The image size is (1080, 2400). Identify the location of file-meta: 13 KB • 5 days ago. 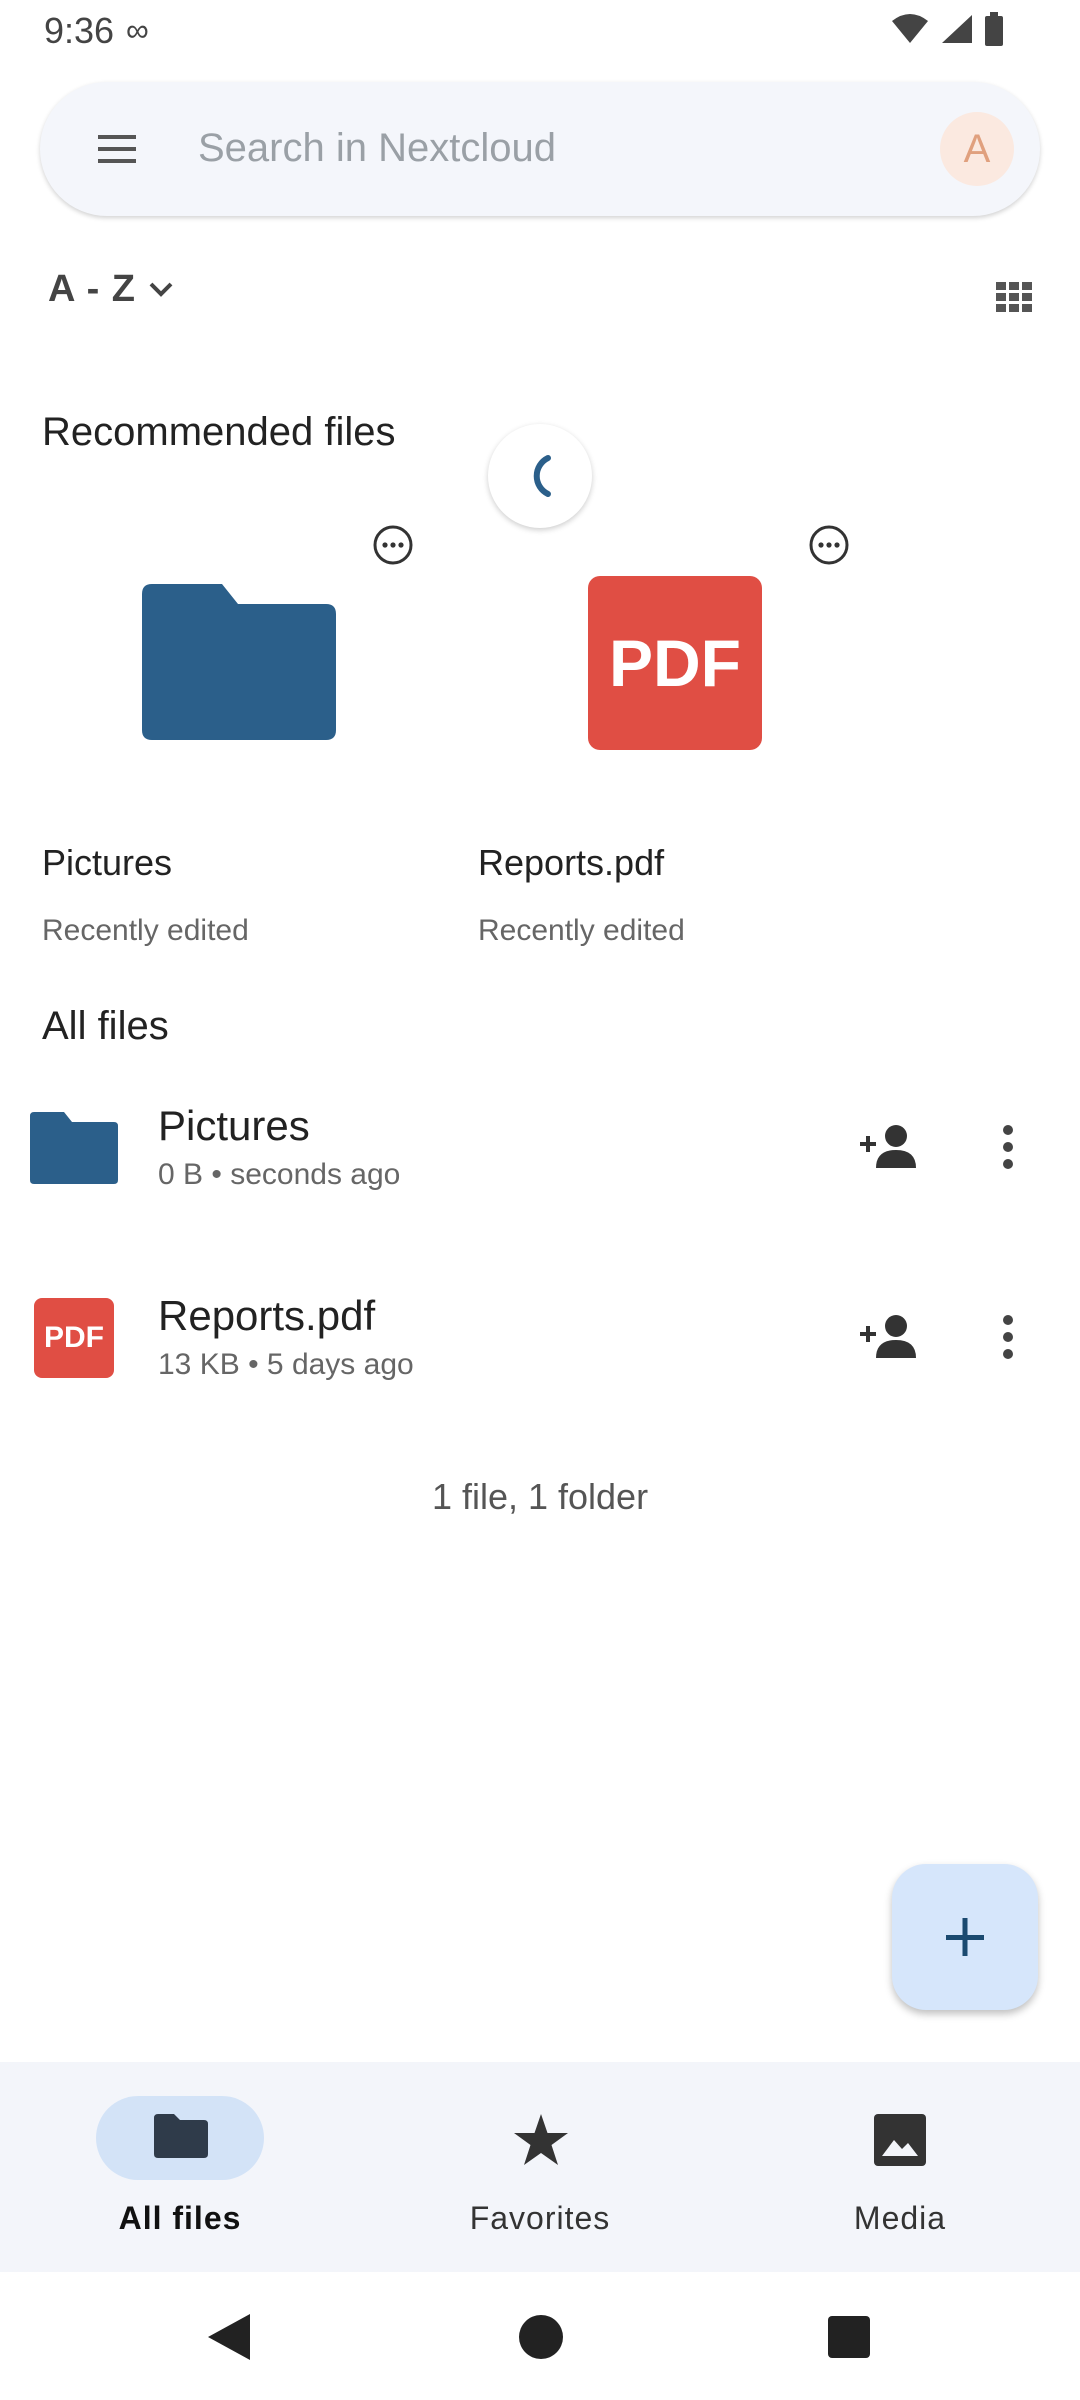
(286, 1364).